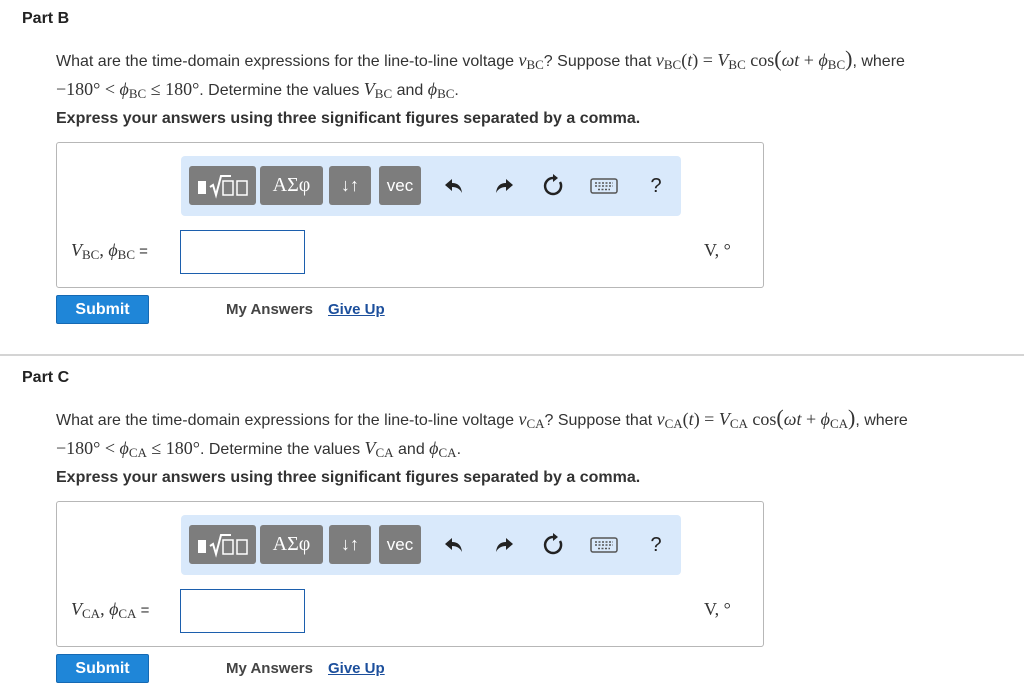 Image resolution: width=1024 pixels, height=699 pixels. I want to click on answer-label: VBC, ϕBC =, so click(109, 251).